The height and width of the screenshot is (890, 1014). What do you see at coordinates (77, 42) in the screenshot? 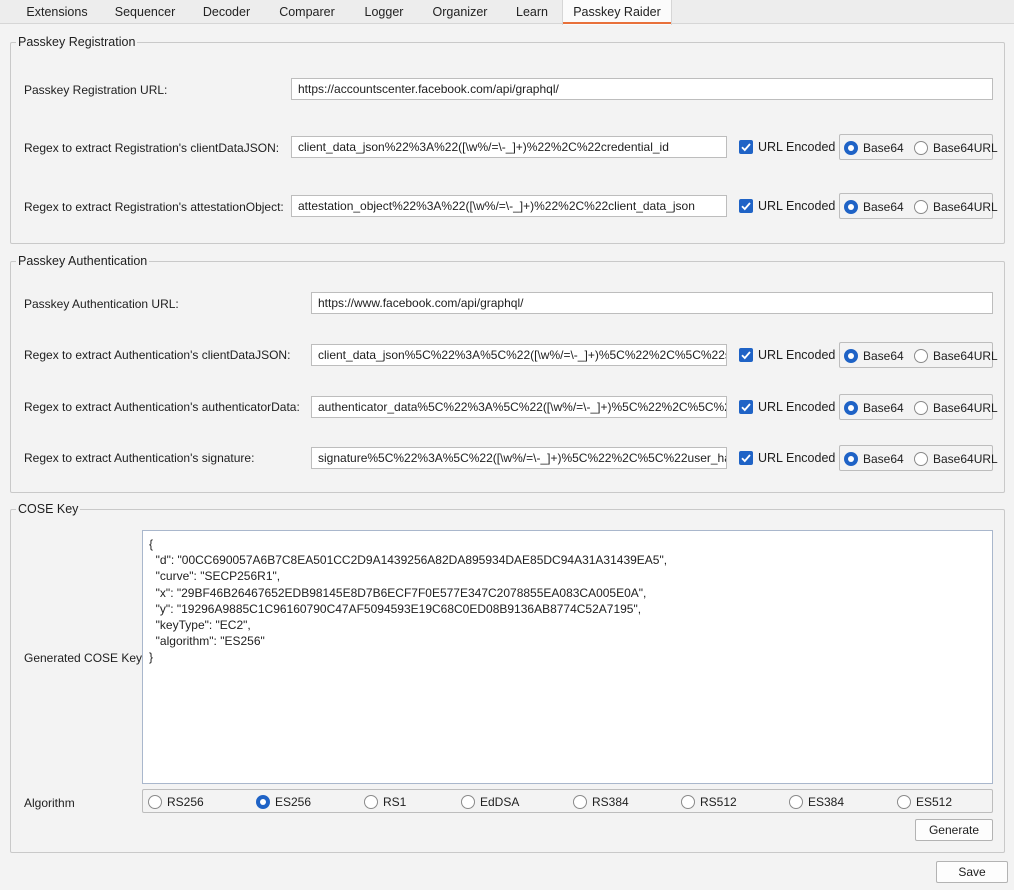
I see `passkey-registration-legend: Passkey Registration` at bounding box center [77, 42].